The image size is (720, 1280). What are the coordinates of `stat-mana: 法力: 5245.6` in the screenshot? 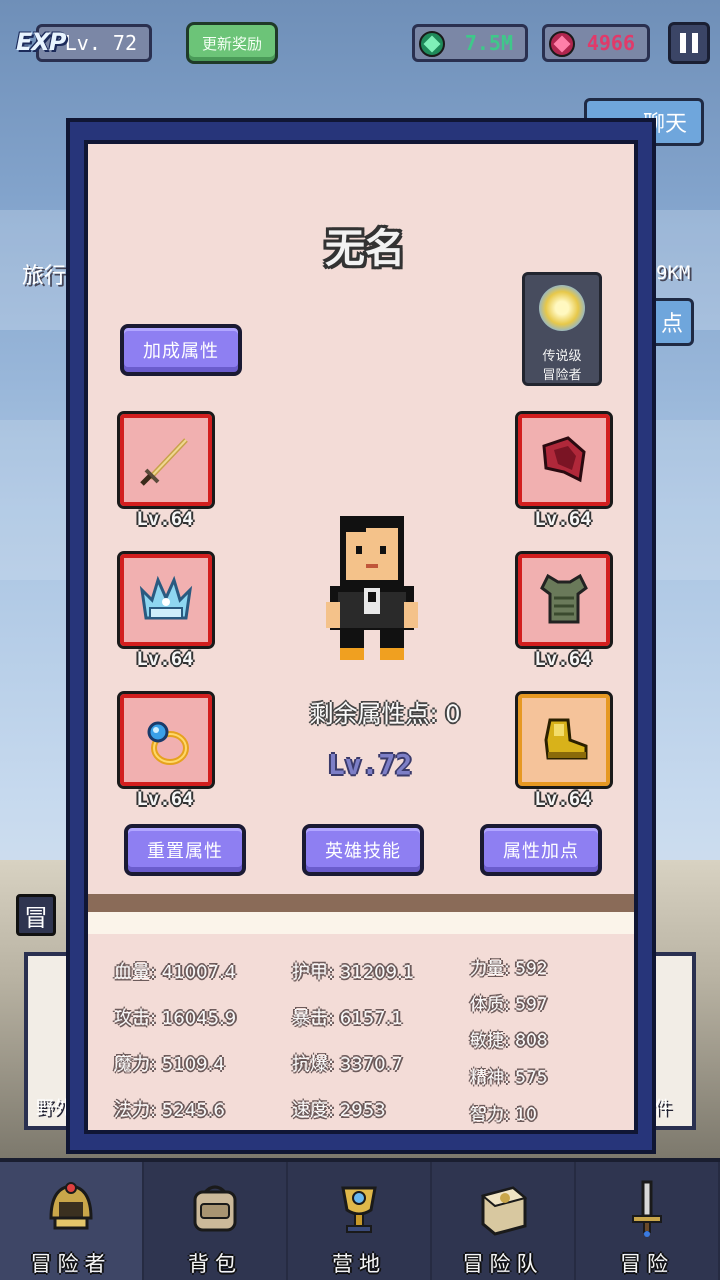 It's located at (169, 1110).